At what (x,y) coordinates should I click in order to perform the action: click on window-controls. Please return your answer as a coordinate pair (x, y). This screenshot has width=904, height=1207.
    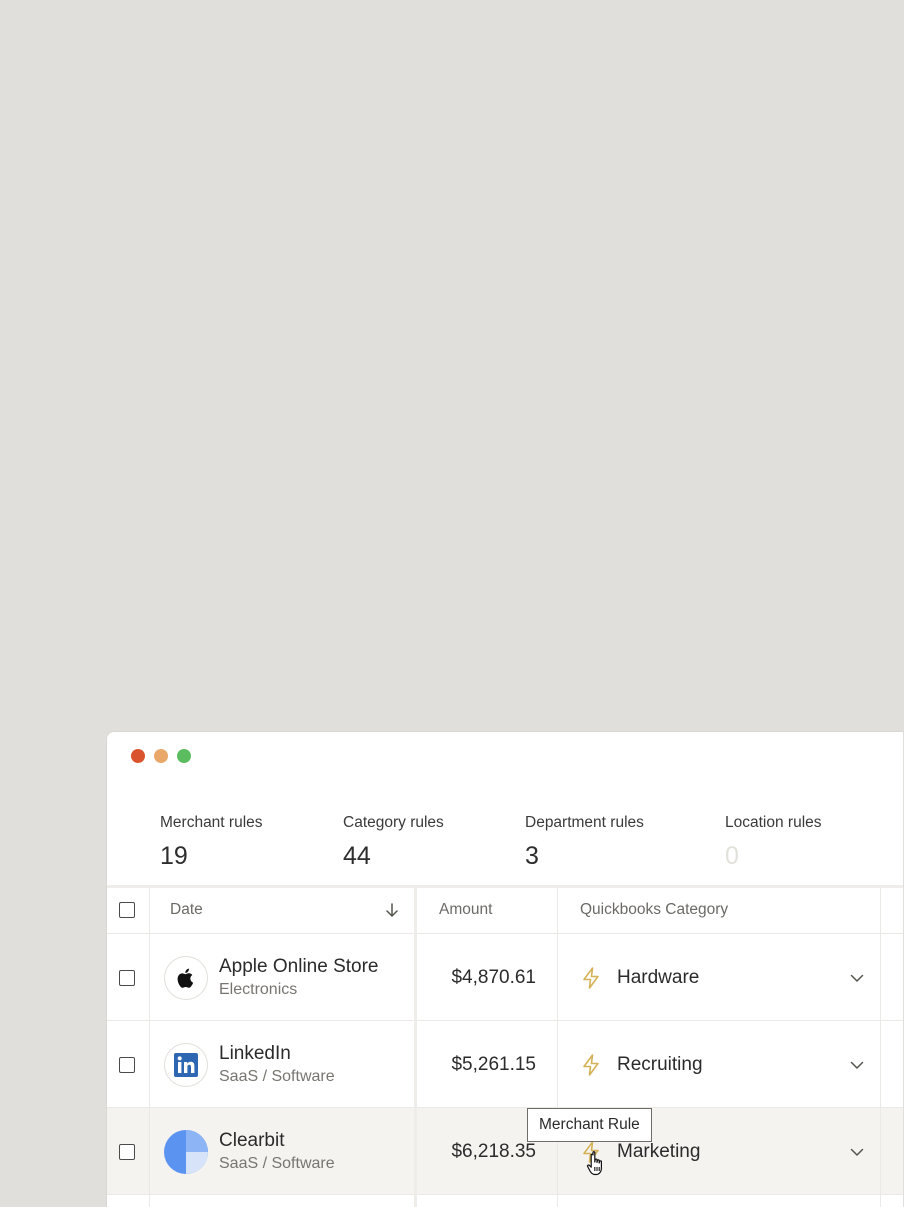
    Looking at the image, I should click on (161, 756).